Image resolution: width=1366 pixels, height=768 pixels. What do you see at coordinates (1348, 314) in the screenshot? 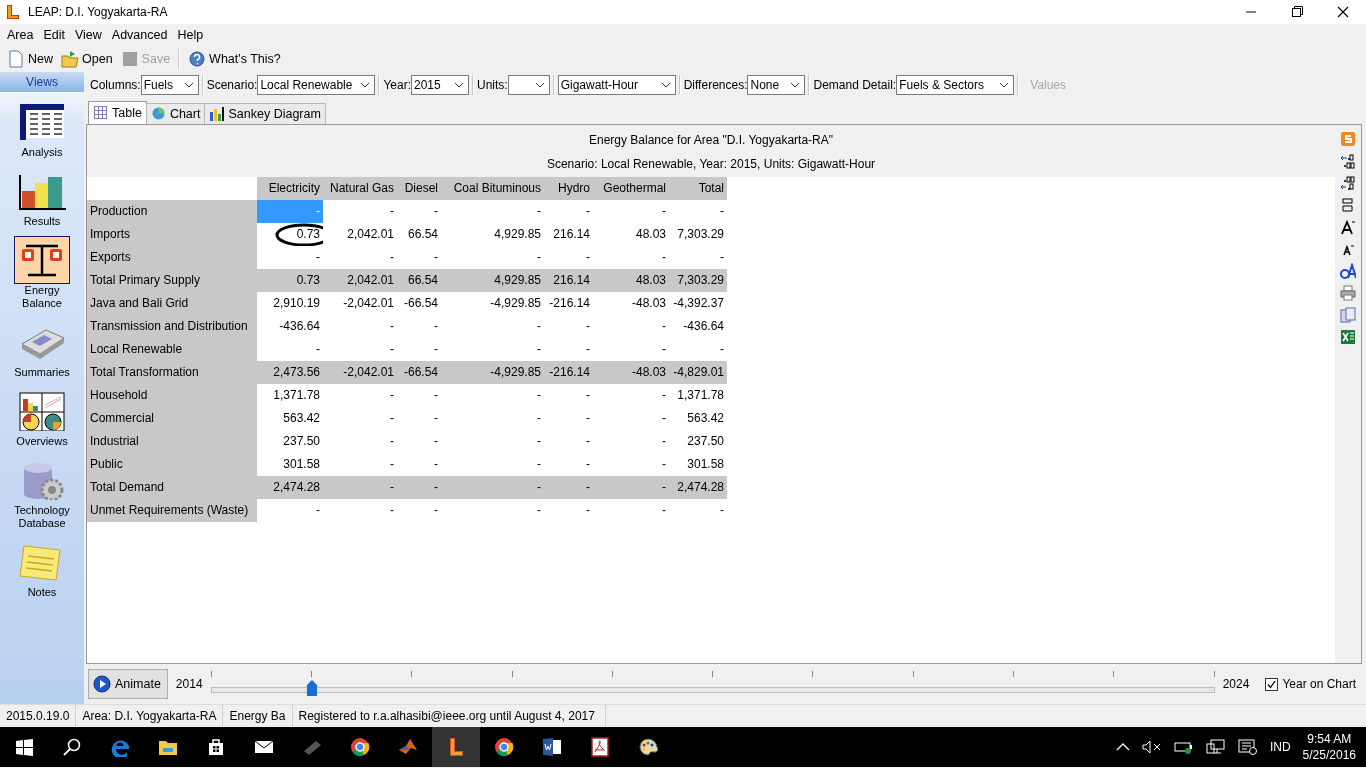
I see `copy-icon` at bounding box center [1348, 314].